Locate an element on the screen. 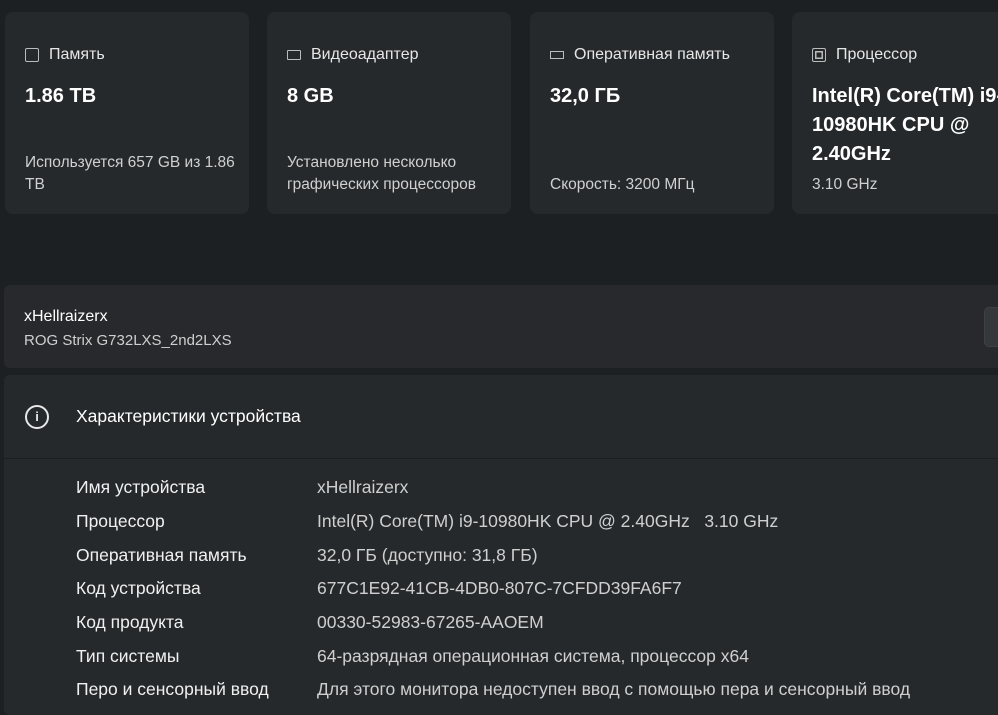  section-title: Характеристики устройства is located at coordinates (188, 416).